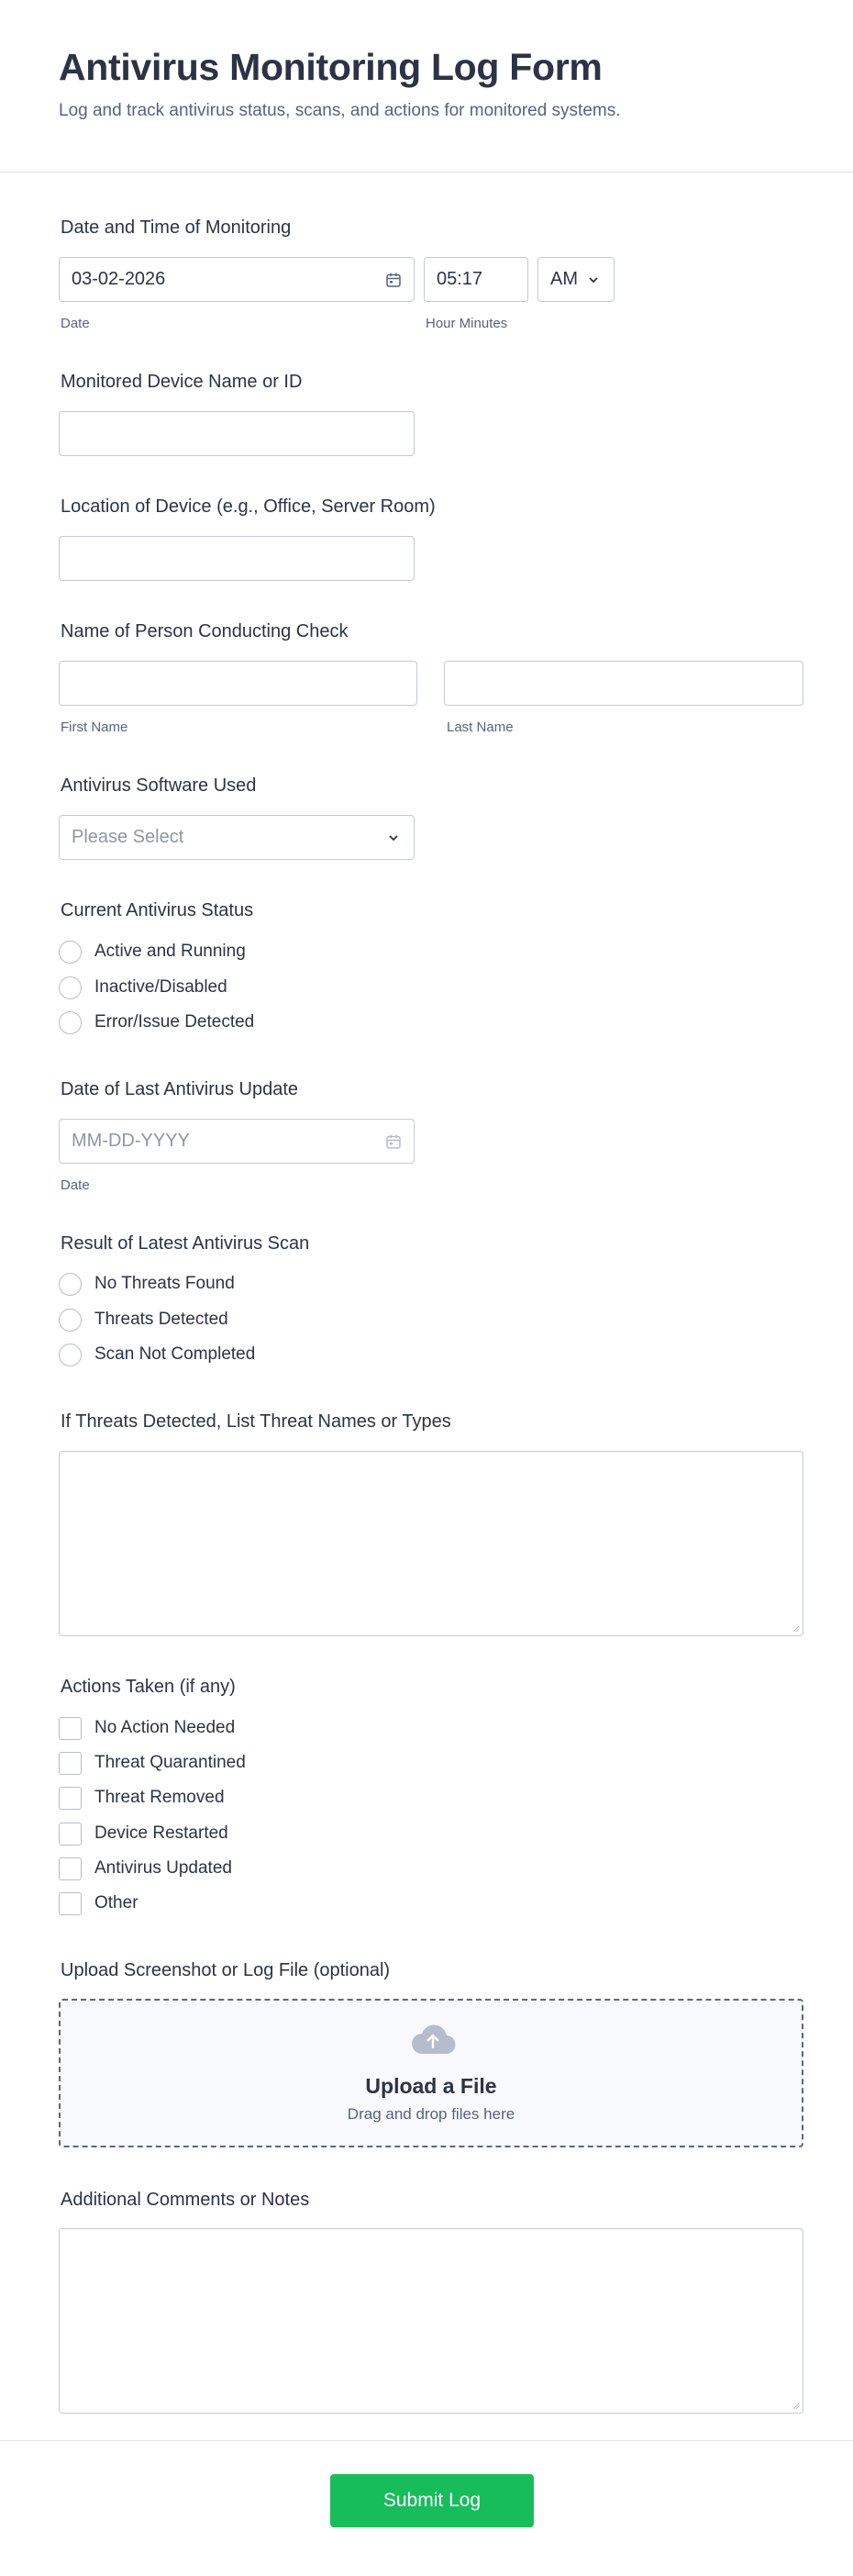 The width and height of the screenshot is (853, 2576). I want to click on date-value: 03-02-2026, so click(119, 279).